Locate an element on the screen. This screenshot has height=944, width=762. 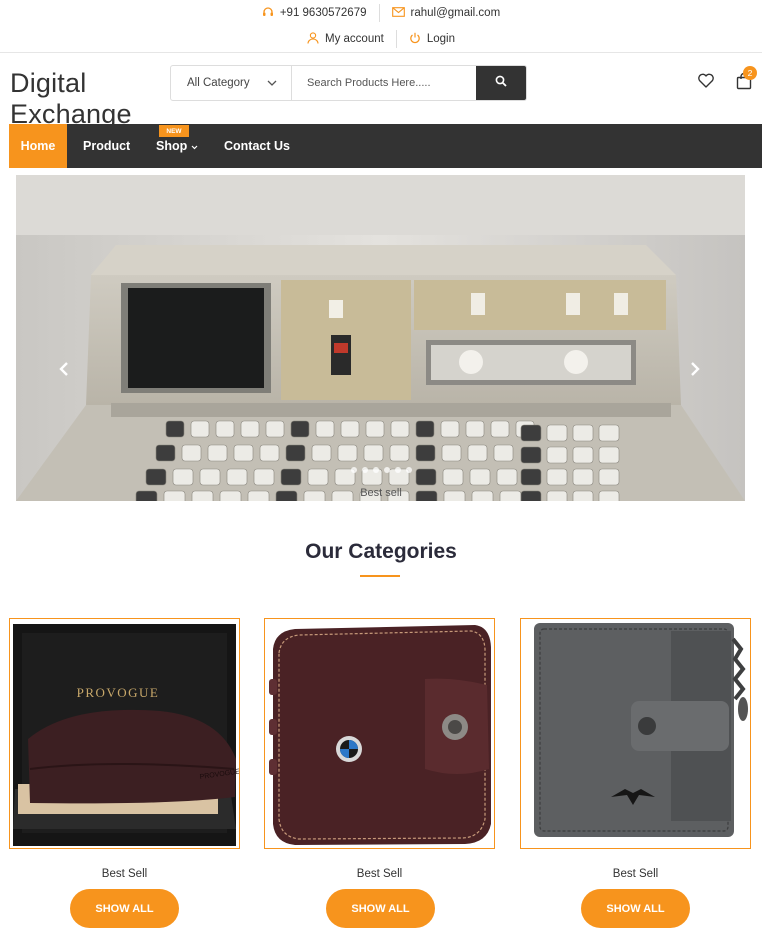
category-select: All Category is located at coordinates (231, 83).